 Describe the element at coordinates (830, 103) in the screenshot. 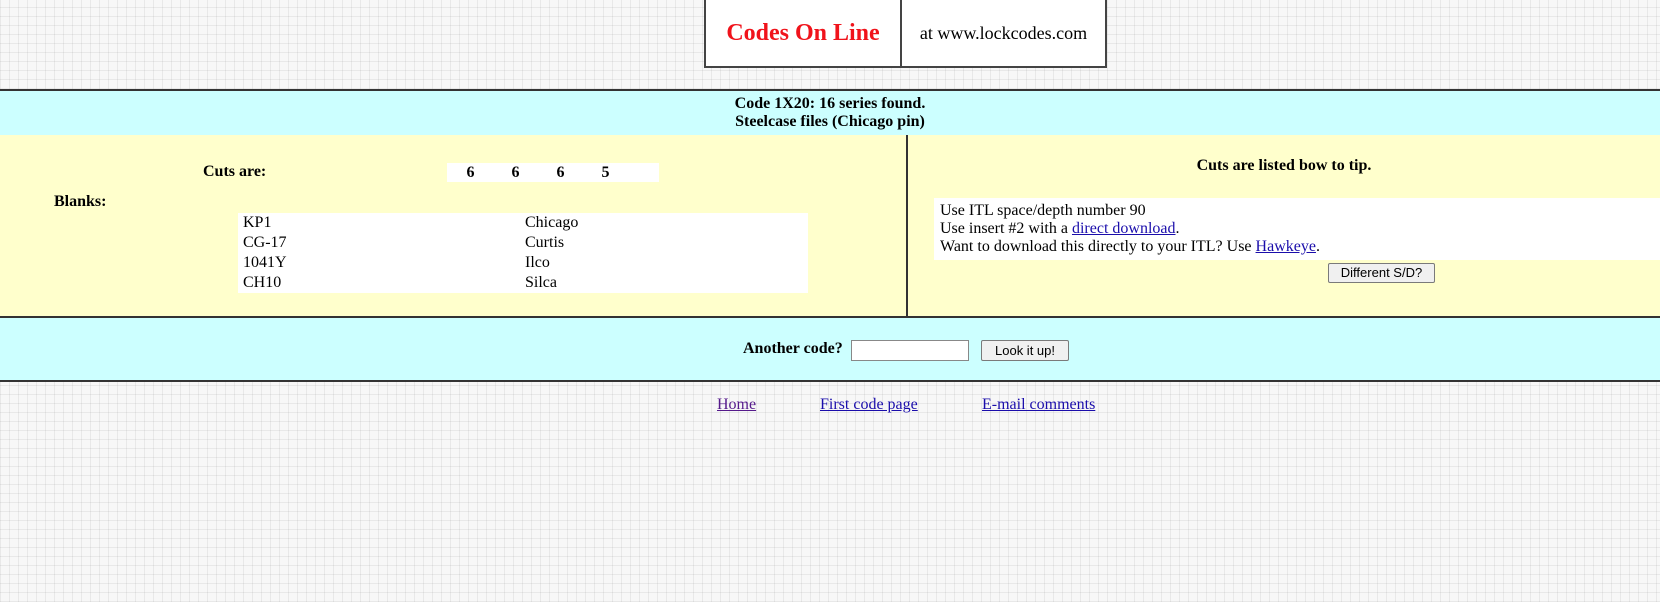

I see `result-count: Code 1X20: 16 series found.` at that location.